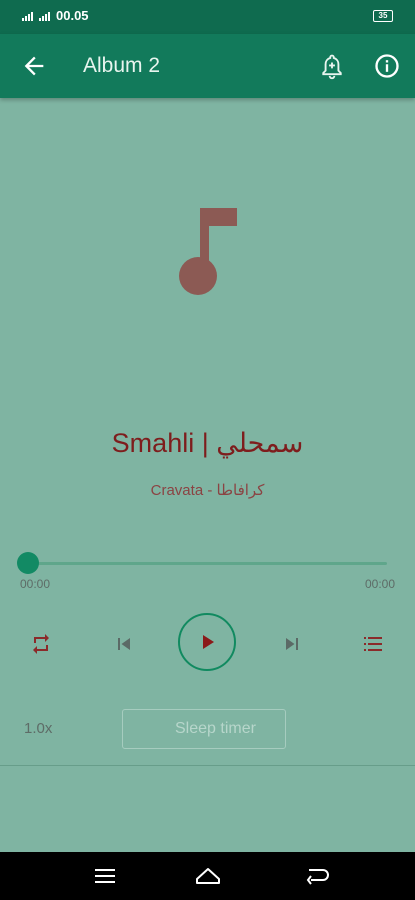  What do you see at coordinates (122, 65) in the screenshot?
I see `page-title: Album 2` at bounding box center [122, 65].